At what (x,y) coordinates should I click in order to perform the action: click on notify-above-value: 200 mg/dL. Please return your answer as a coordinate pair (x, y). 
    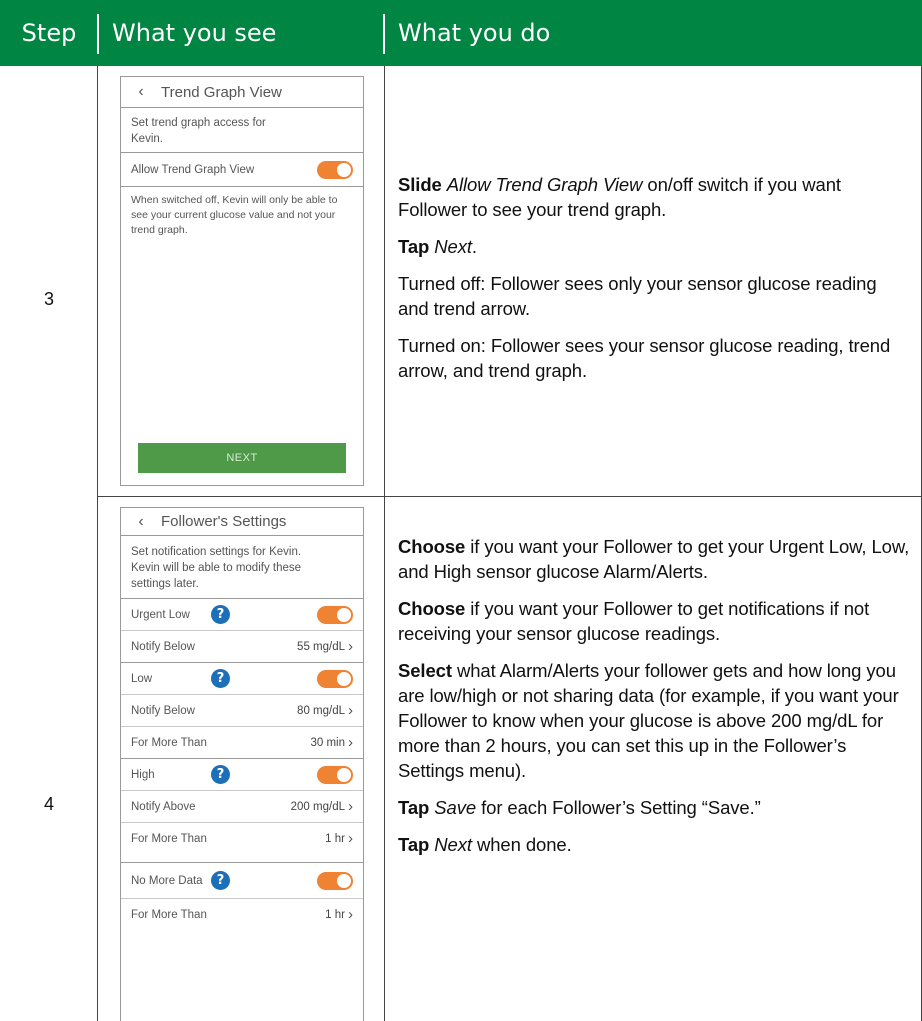
    Looking at the image, I should click on (317, 806).